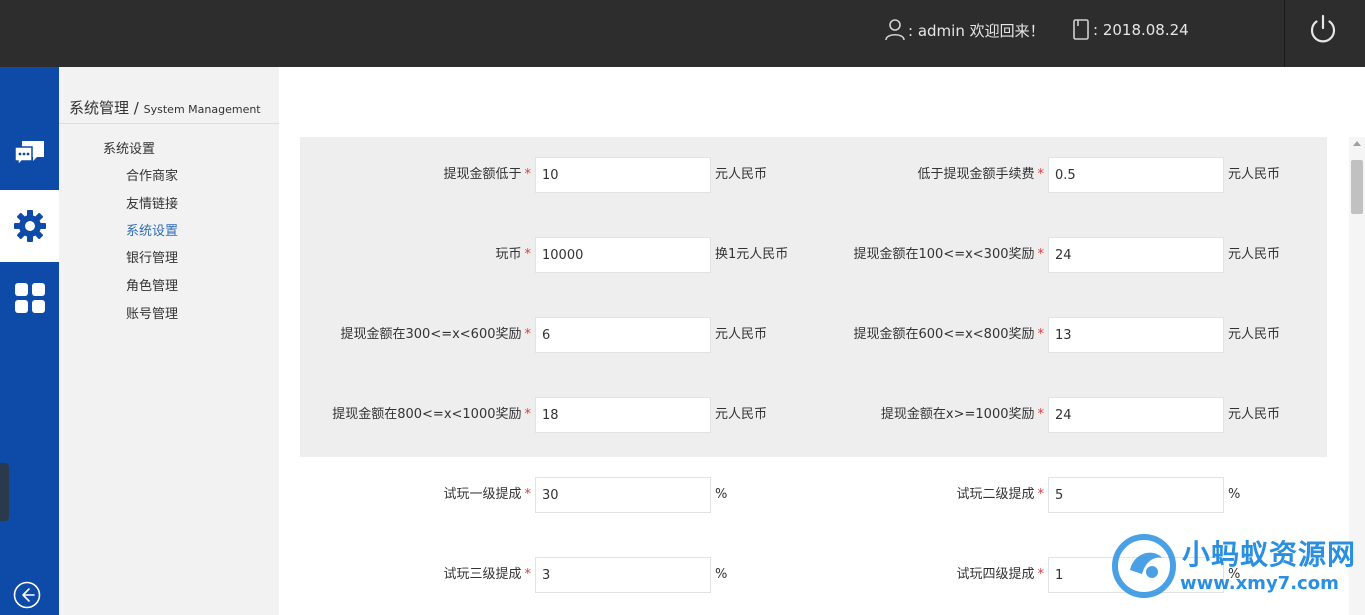 This screenshot has height=615, width=1365. Describe the element at coordinates (169, 123) in the screenshot. I see `nav-divider` at that location.